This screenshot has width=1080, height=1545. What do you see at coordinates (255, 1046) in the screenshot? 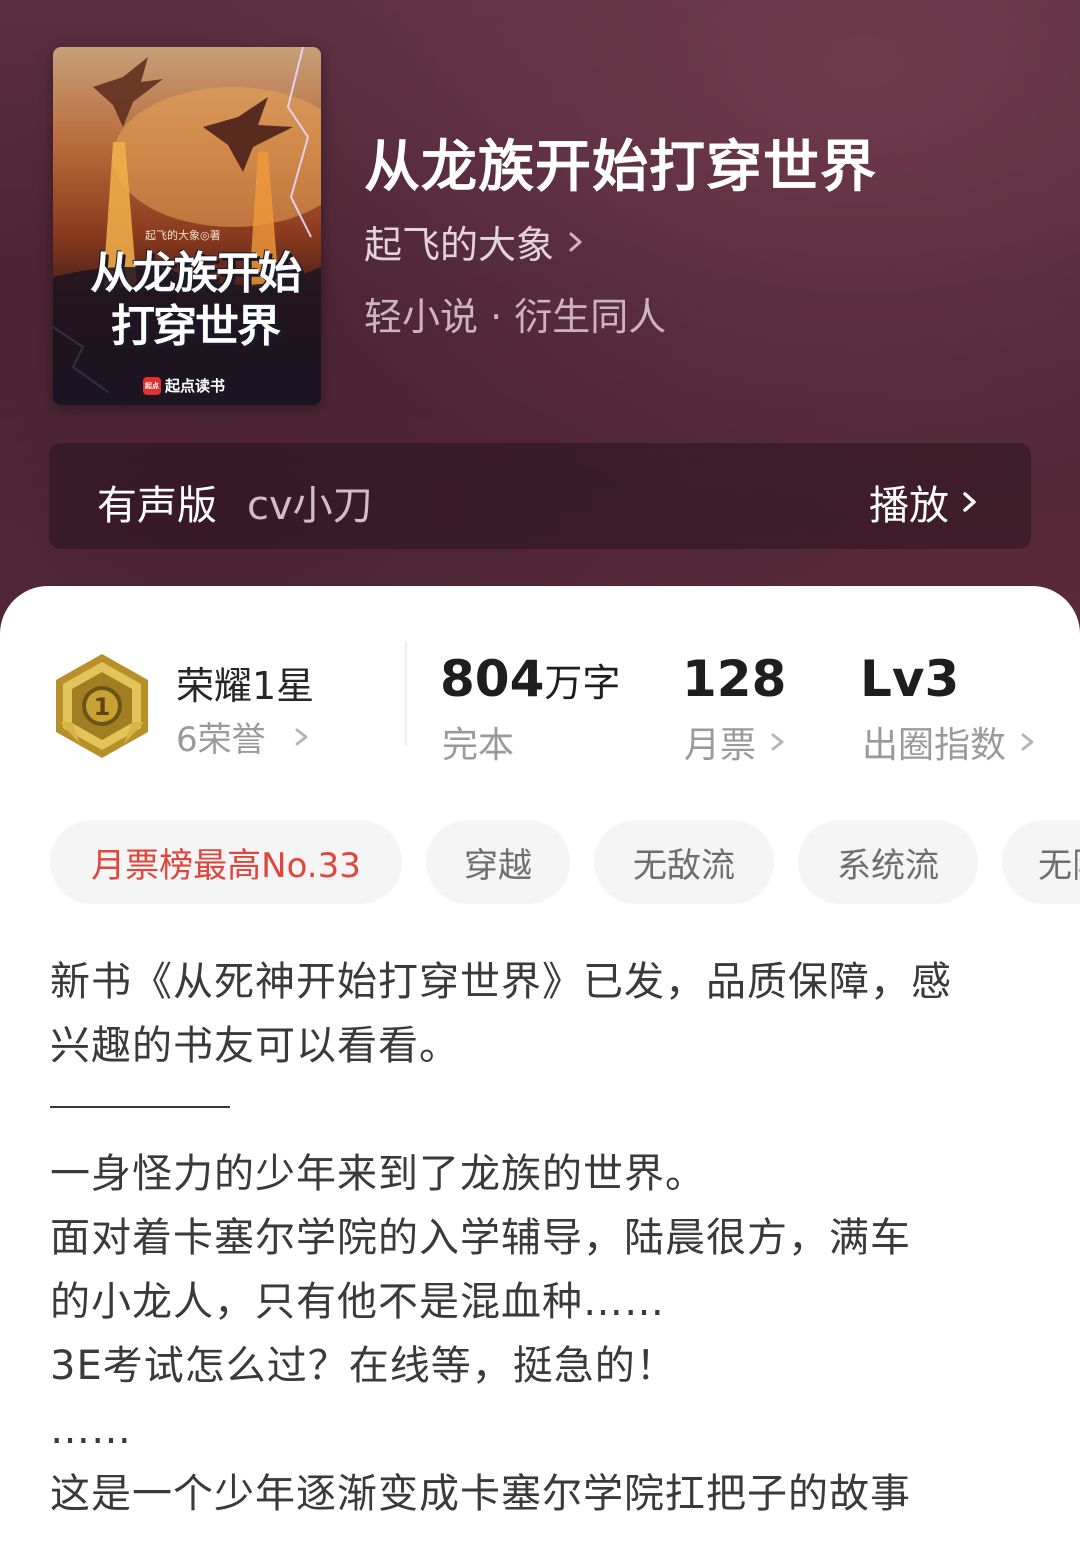
I see `description-line: 兴趣的书友可以看看。` at bounding box center [255, 1046].